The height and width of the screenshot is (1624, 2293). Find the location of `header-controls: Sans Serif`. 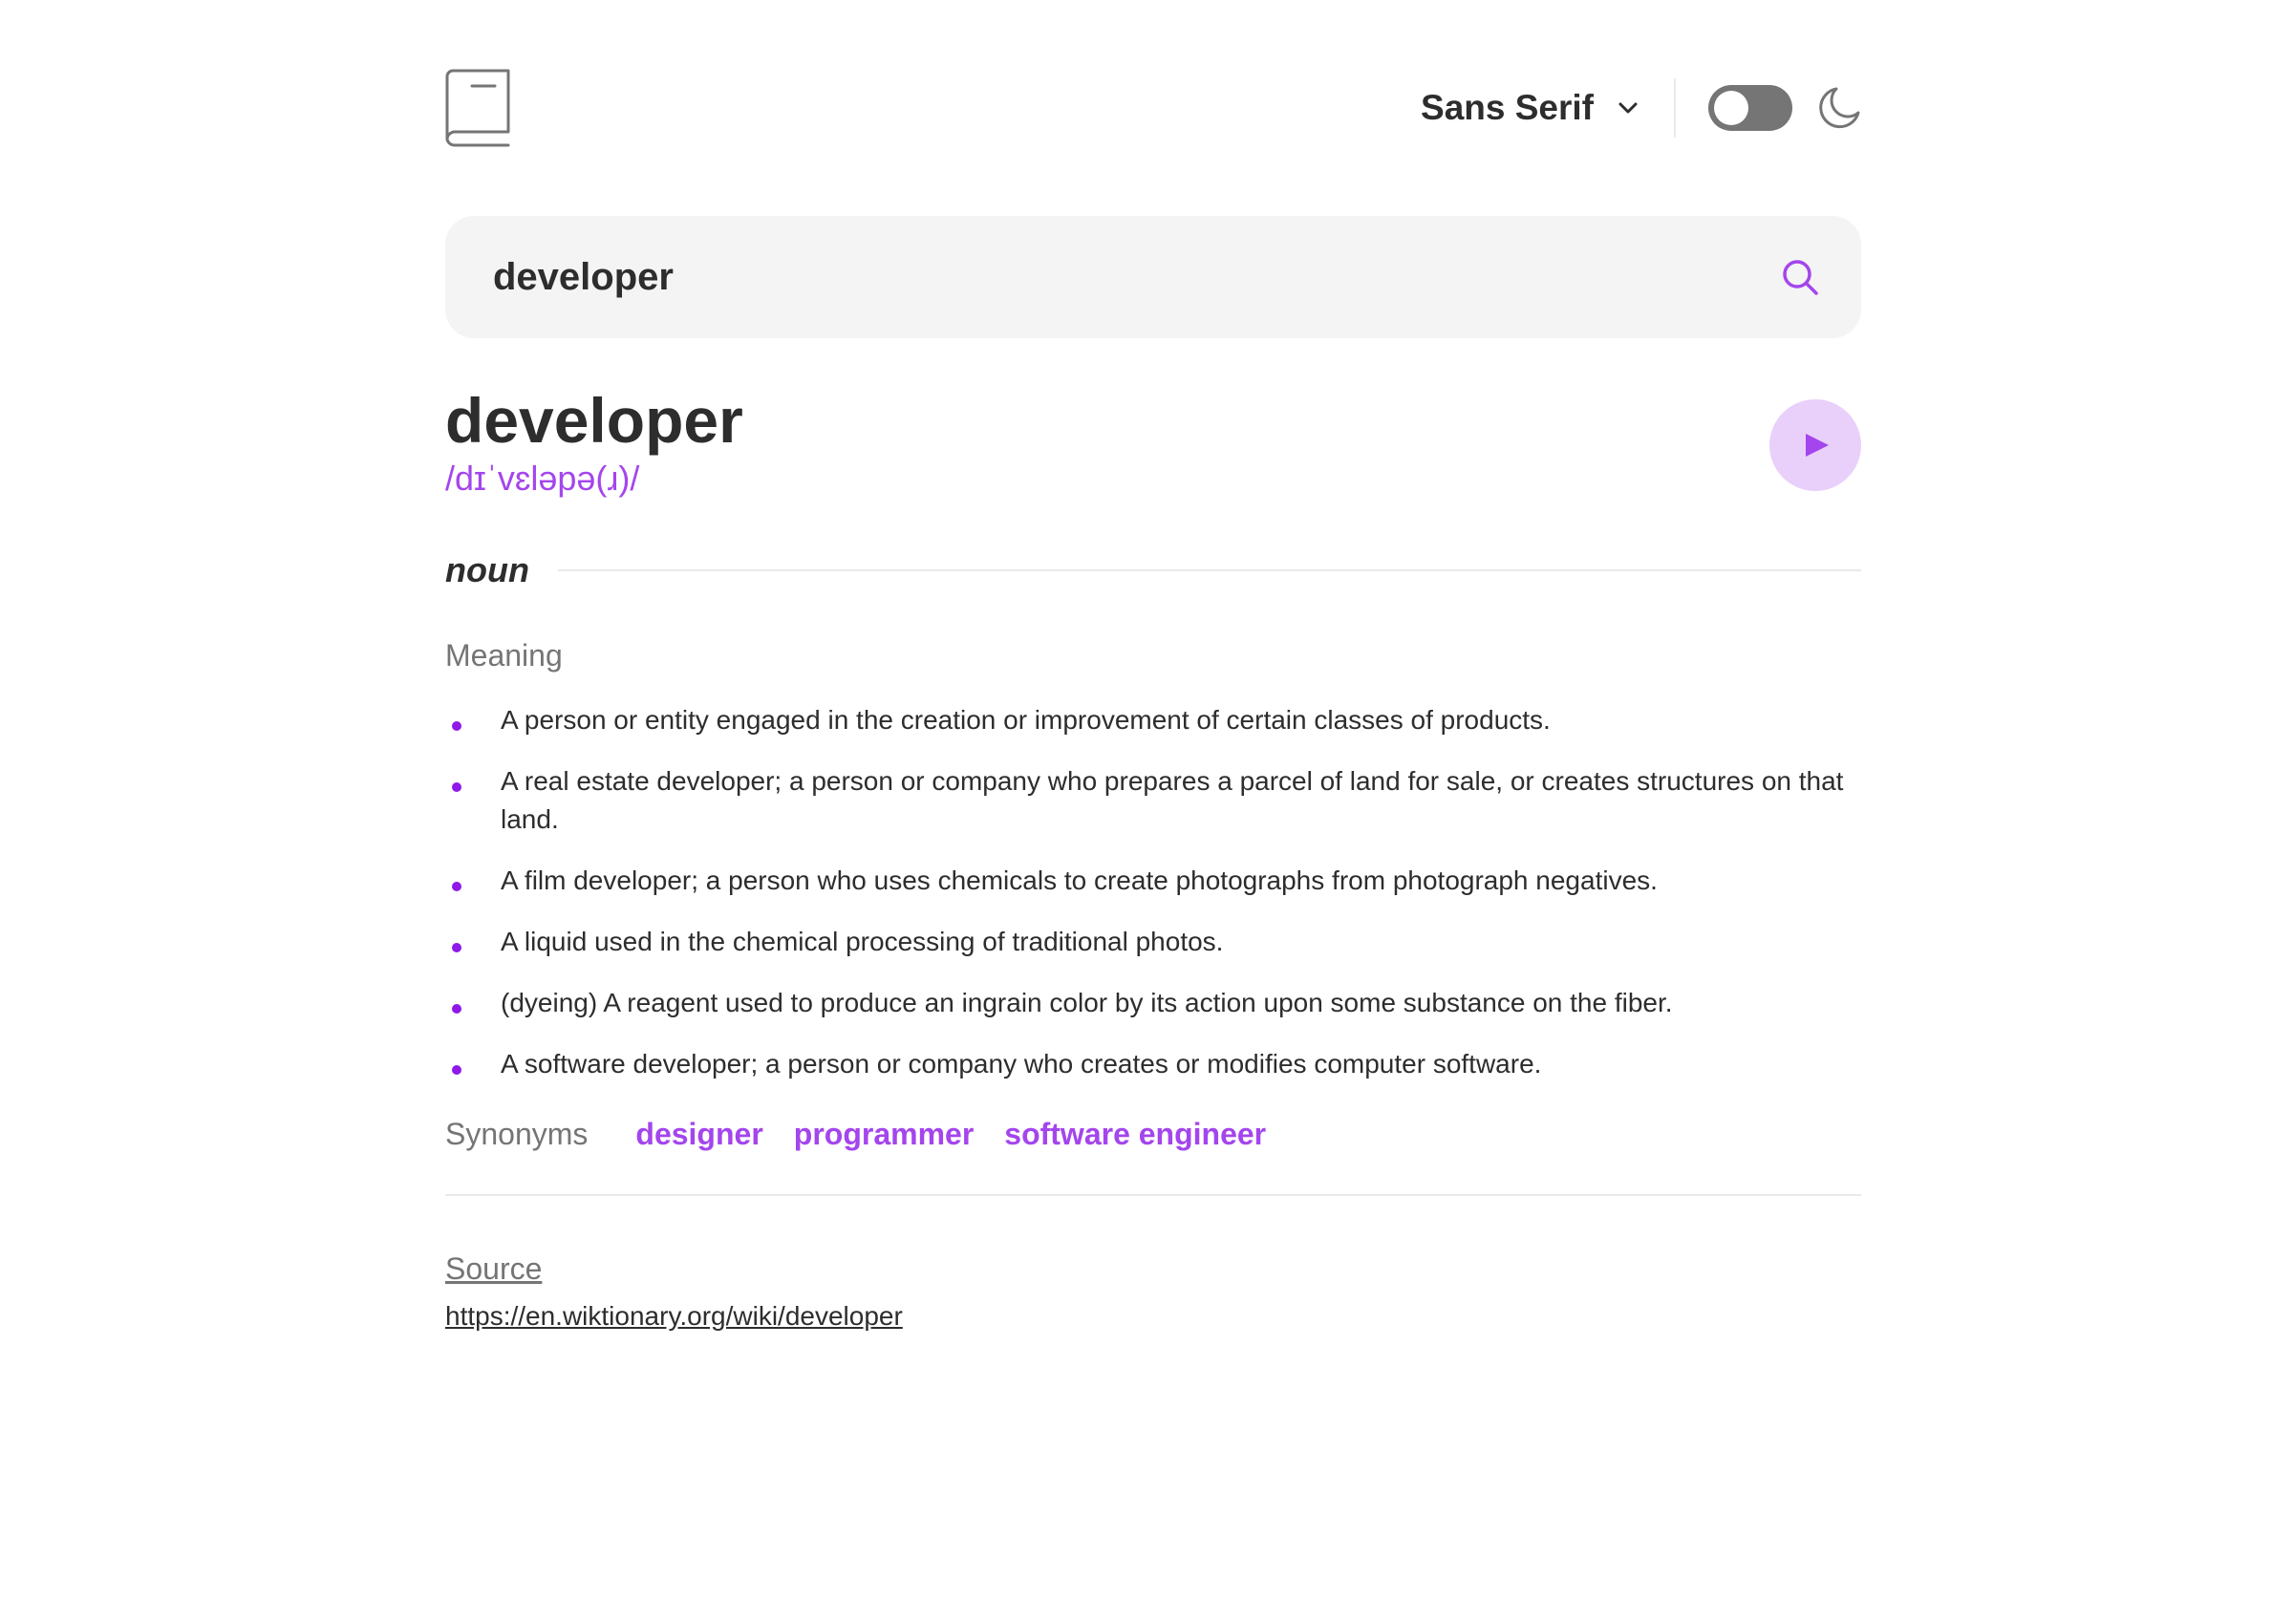

header-controls: Sans Serif is located at coordinates (1641, 108).